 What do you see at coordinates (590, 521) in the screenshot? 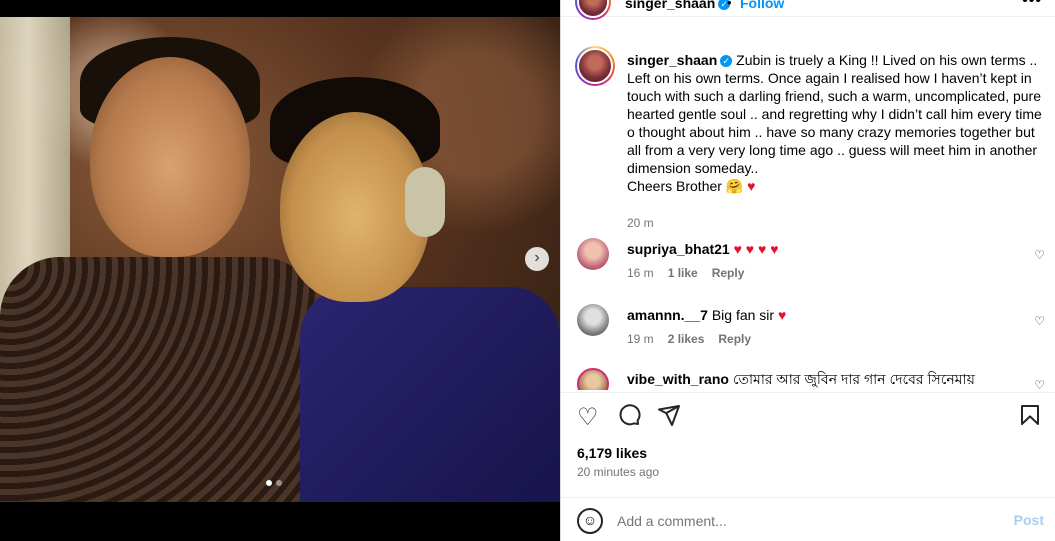
I see `emoji-icon: ☺` at bounding box center [590, 521].